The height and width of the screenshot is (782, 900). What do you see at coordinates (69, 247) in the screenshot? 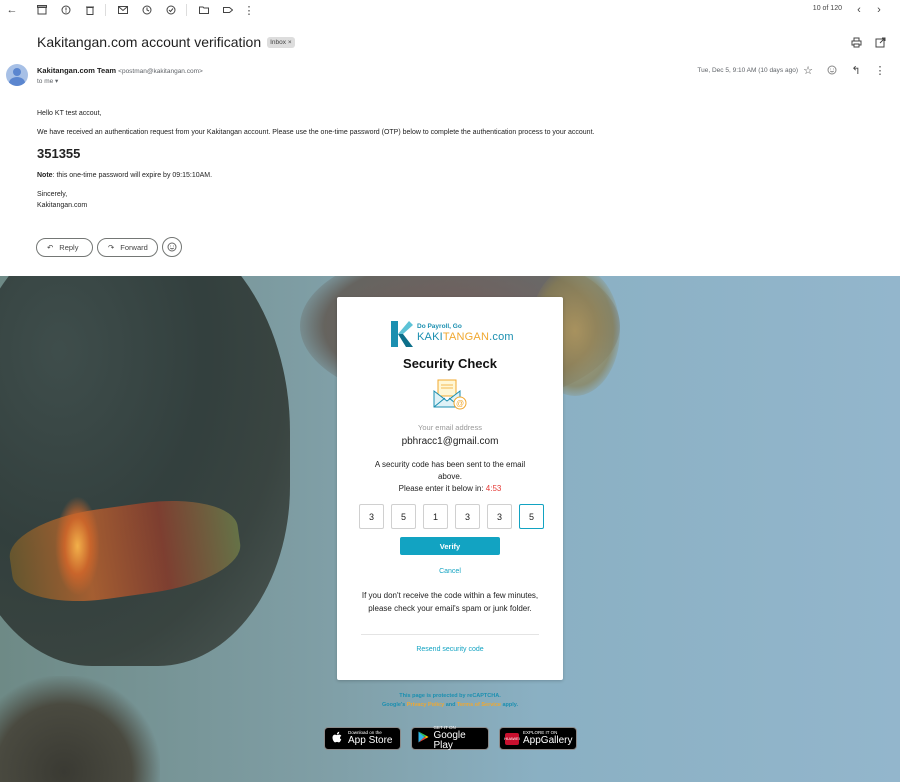
I see `reply-label: Reply` at bounding box center [69, 247].